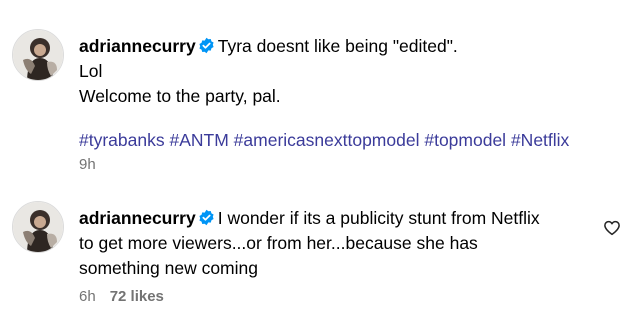 The width and height of the screenshot is (634, 320). What do you see at coordinates (87, 296) in the screenshot?
I see `timestamp: 6h` at bounding box center [87, 296].